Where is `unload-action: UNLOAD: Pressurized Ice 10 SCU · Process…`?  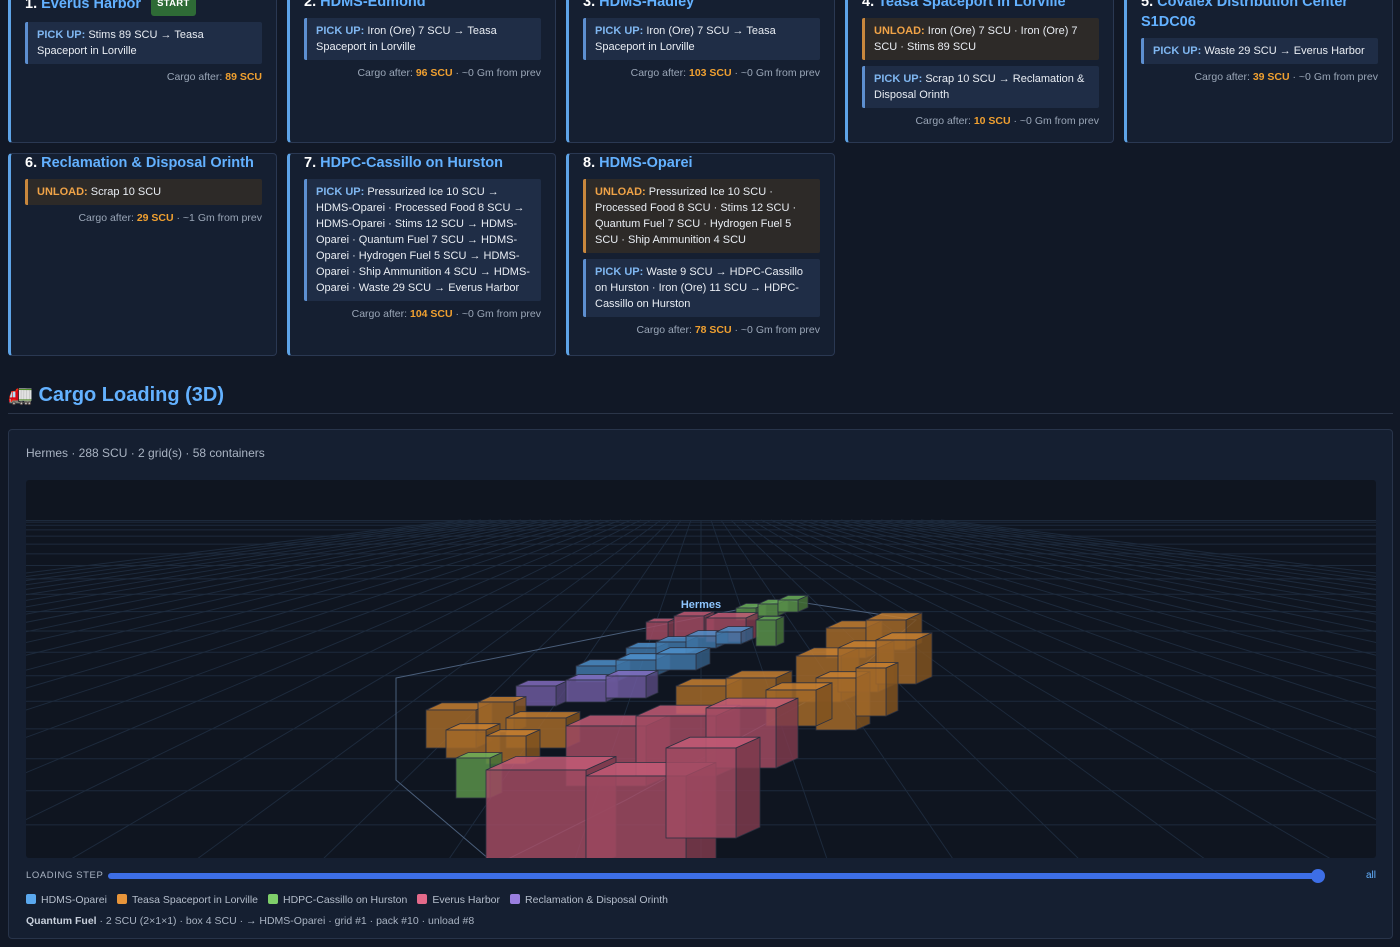 unload-action: UNLOAD: Pressurized Ice 10 SCU · Process… is located at coordinates (701, 216).